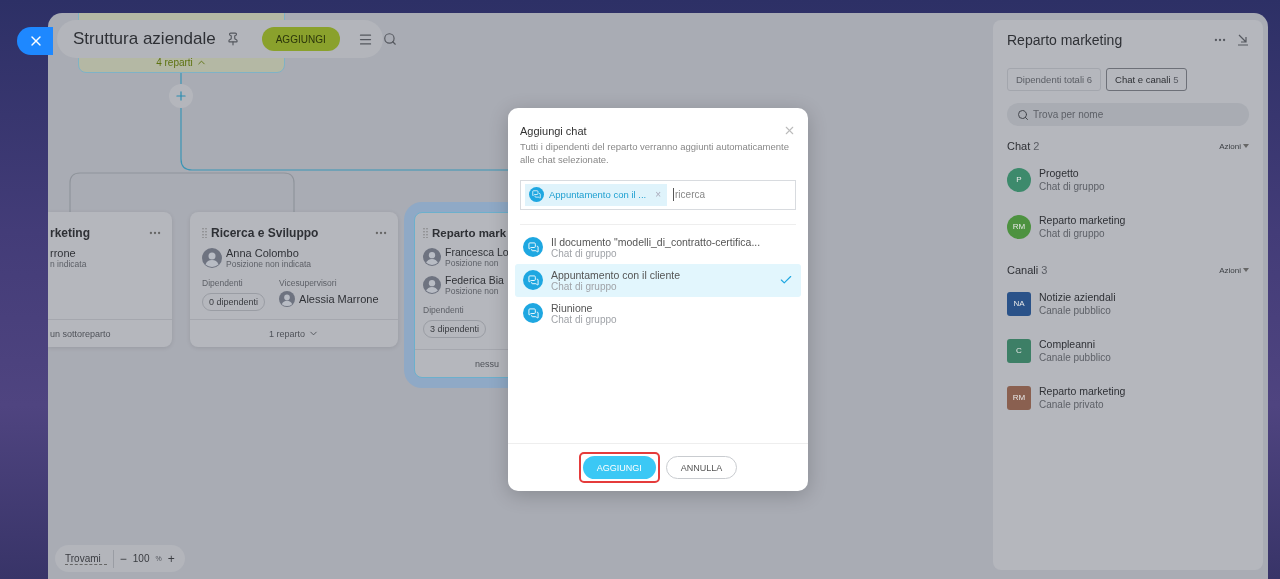  Describe the element at coordinates (339, 299) in the screenshot. I see `deputy-name: Alessia Marrone` at that location.